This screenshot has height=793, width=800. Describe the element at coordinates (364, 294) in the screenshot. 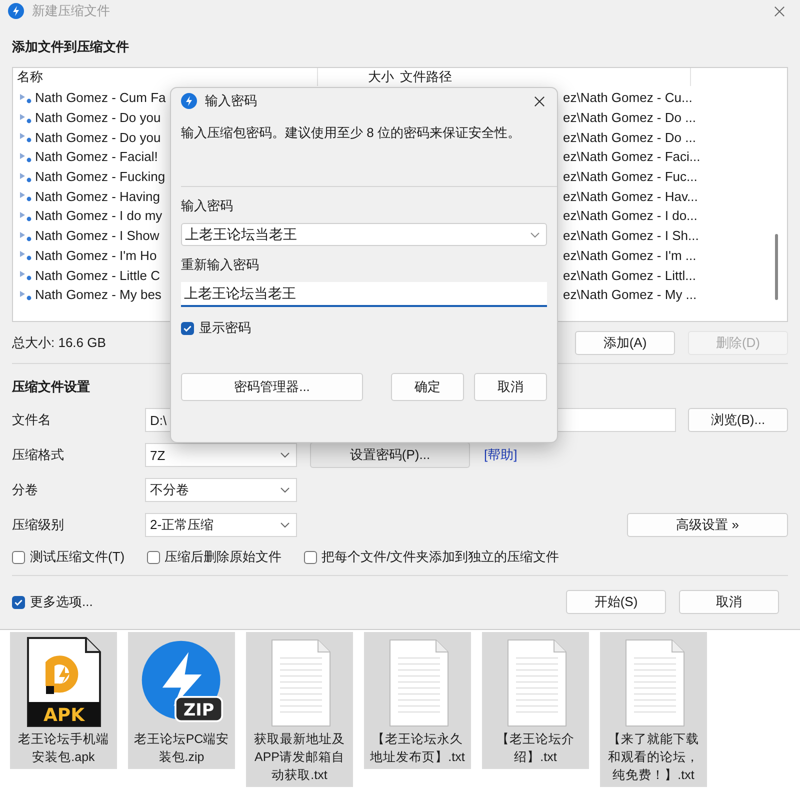

I see `repeat-password-field: 上老王论坛当老王` at that location.